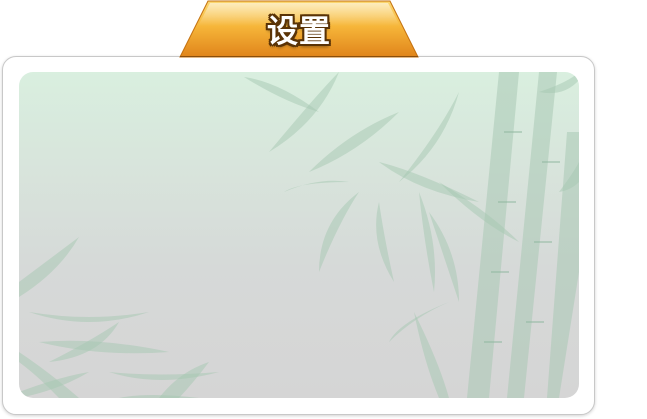  I want to click on title-tab: 设置, so click(299, 29).